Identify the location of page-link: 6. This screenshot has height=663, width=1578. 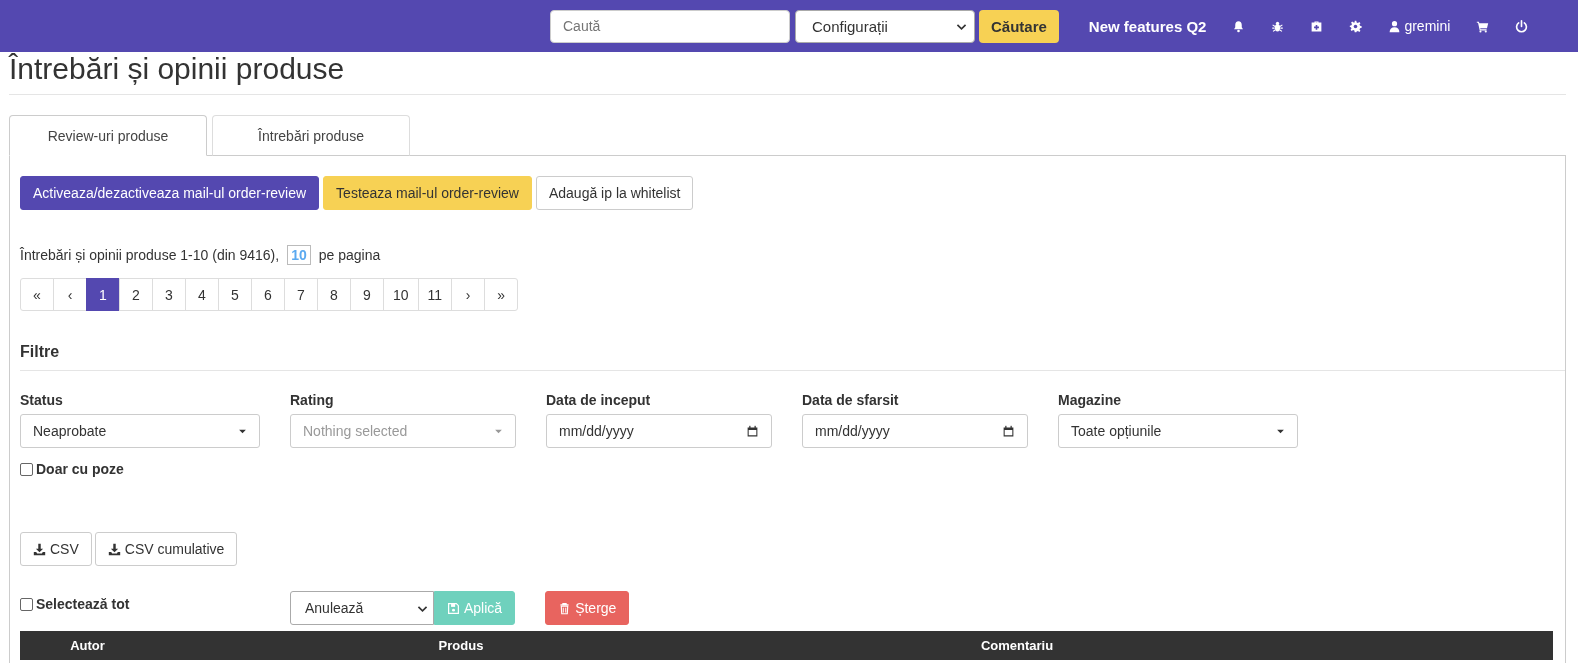
(268, 294).